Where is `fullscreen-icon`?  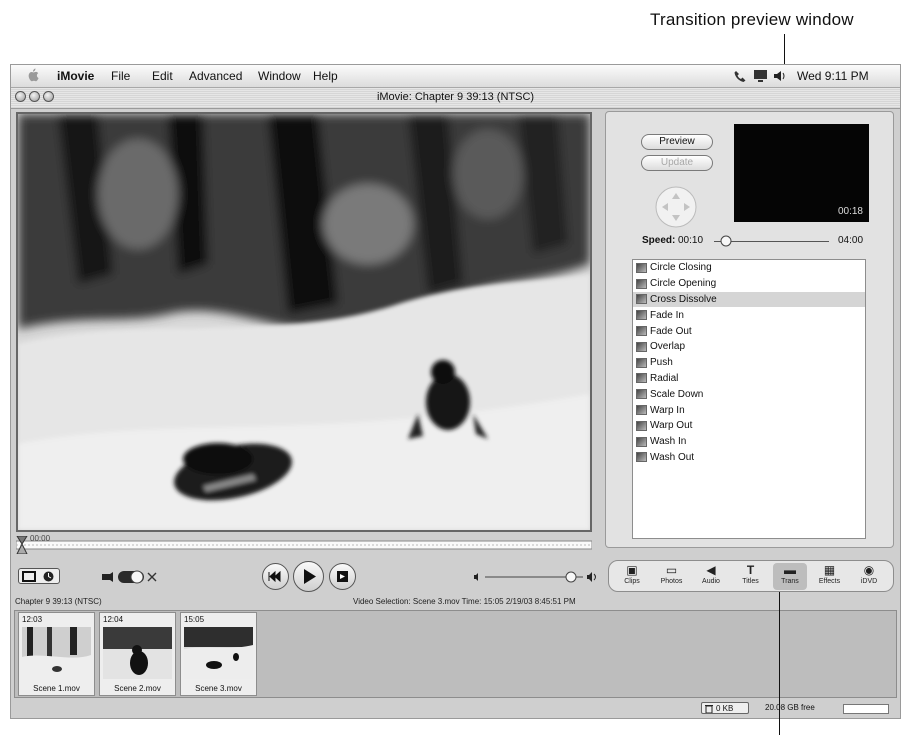
fullscreen-icon is located at coordinates (342, 576).